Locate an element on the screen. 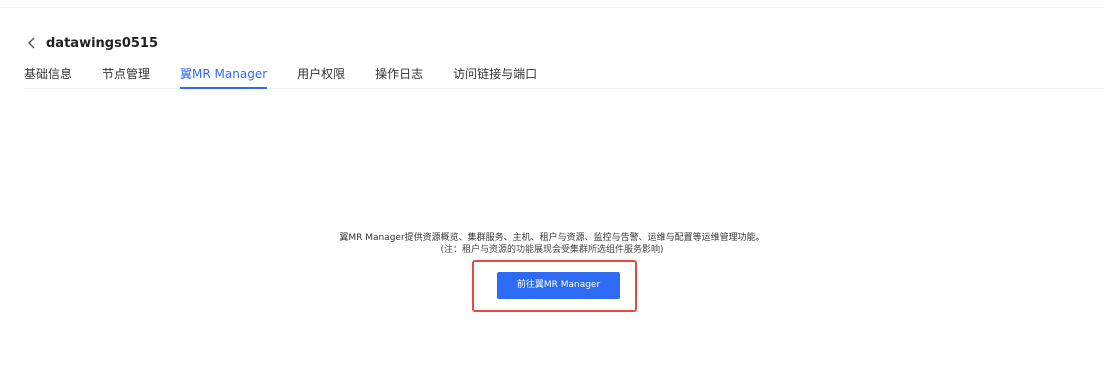  tab-access-links-ports: 访问链接与端口 is located at coordinates (495, 77).